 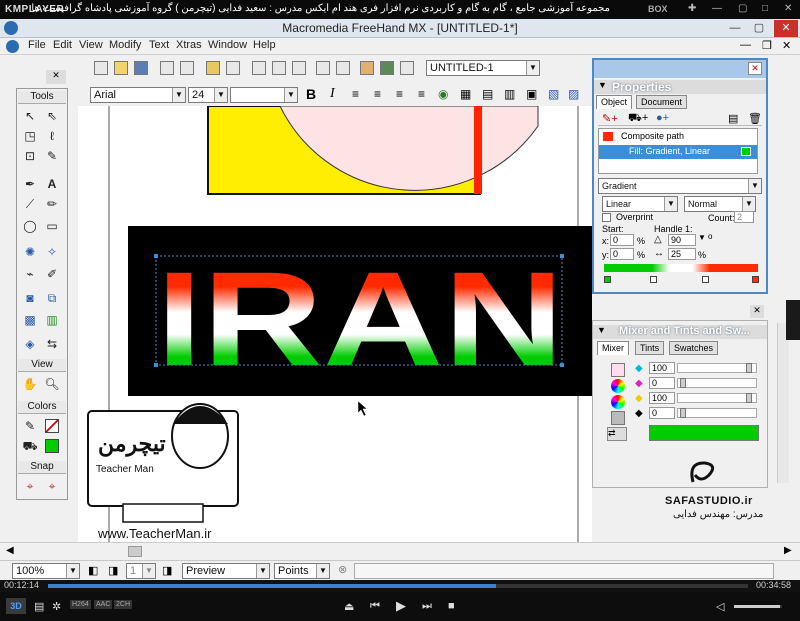 I want to click on units-select: Points ▼, so click(x=302, y=571).